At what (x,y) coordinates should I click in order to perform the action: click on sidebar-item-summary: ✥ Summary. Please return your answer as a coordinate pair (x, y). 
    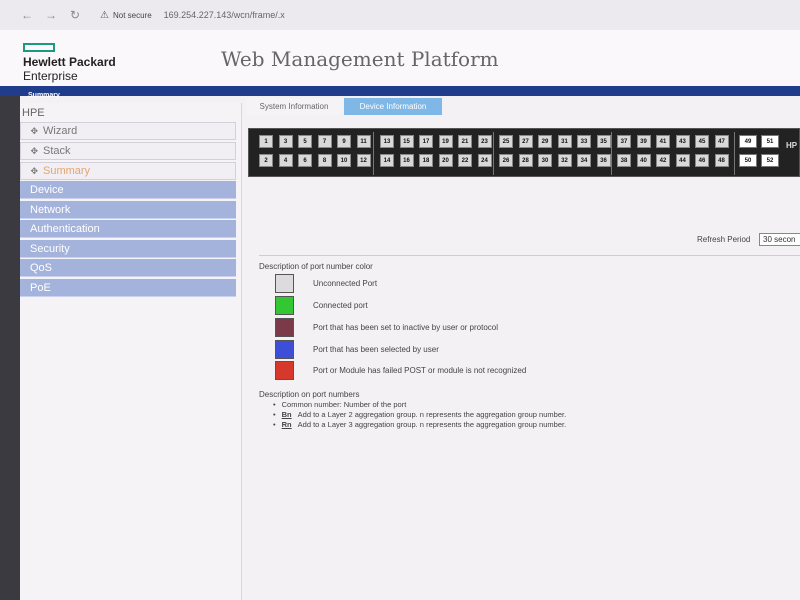
    Looking at the image, I should click on (128, 171).